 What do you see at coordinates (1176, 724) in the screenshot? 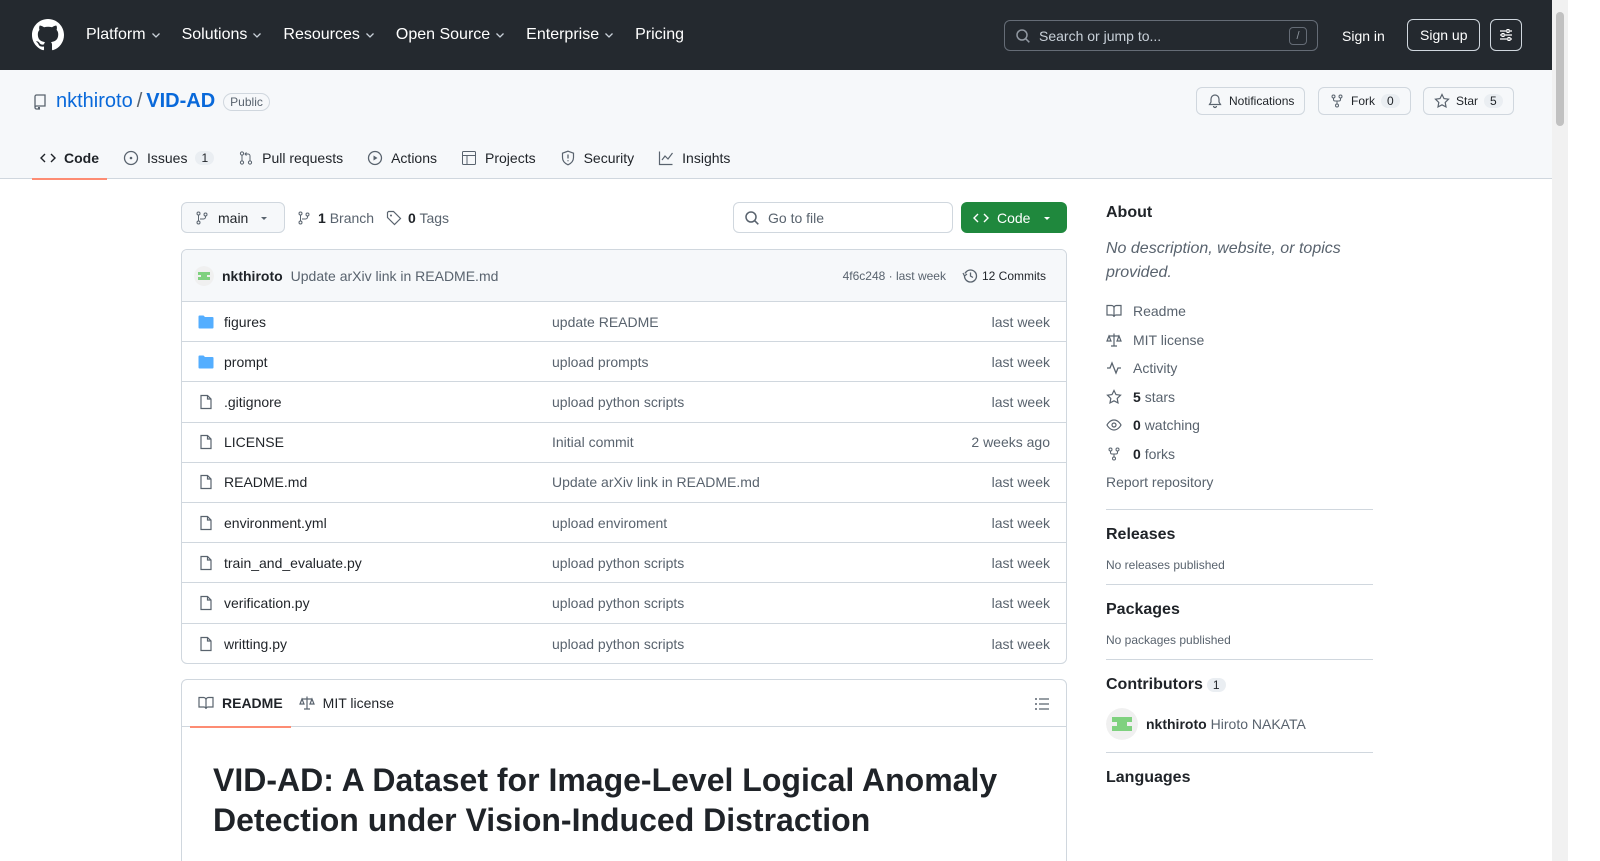
I see `contributor-login: nkthiroto` at bounding box center [1176, 724].